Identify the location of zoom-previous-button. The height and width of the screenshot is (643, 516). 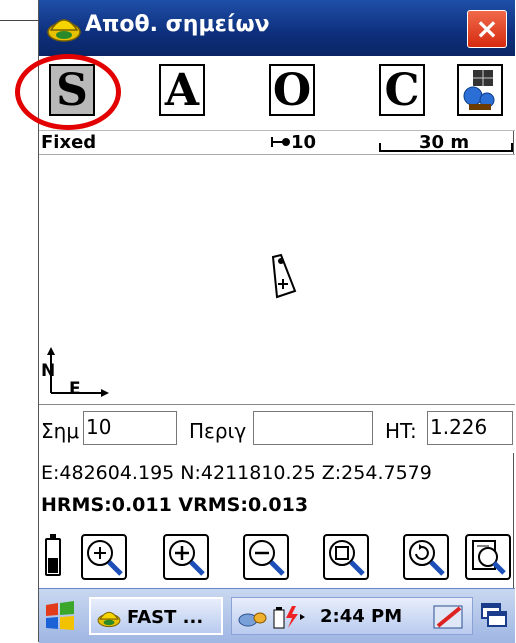
(426, 557).